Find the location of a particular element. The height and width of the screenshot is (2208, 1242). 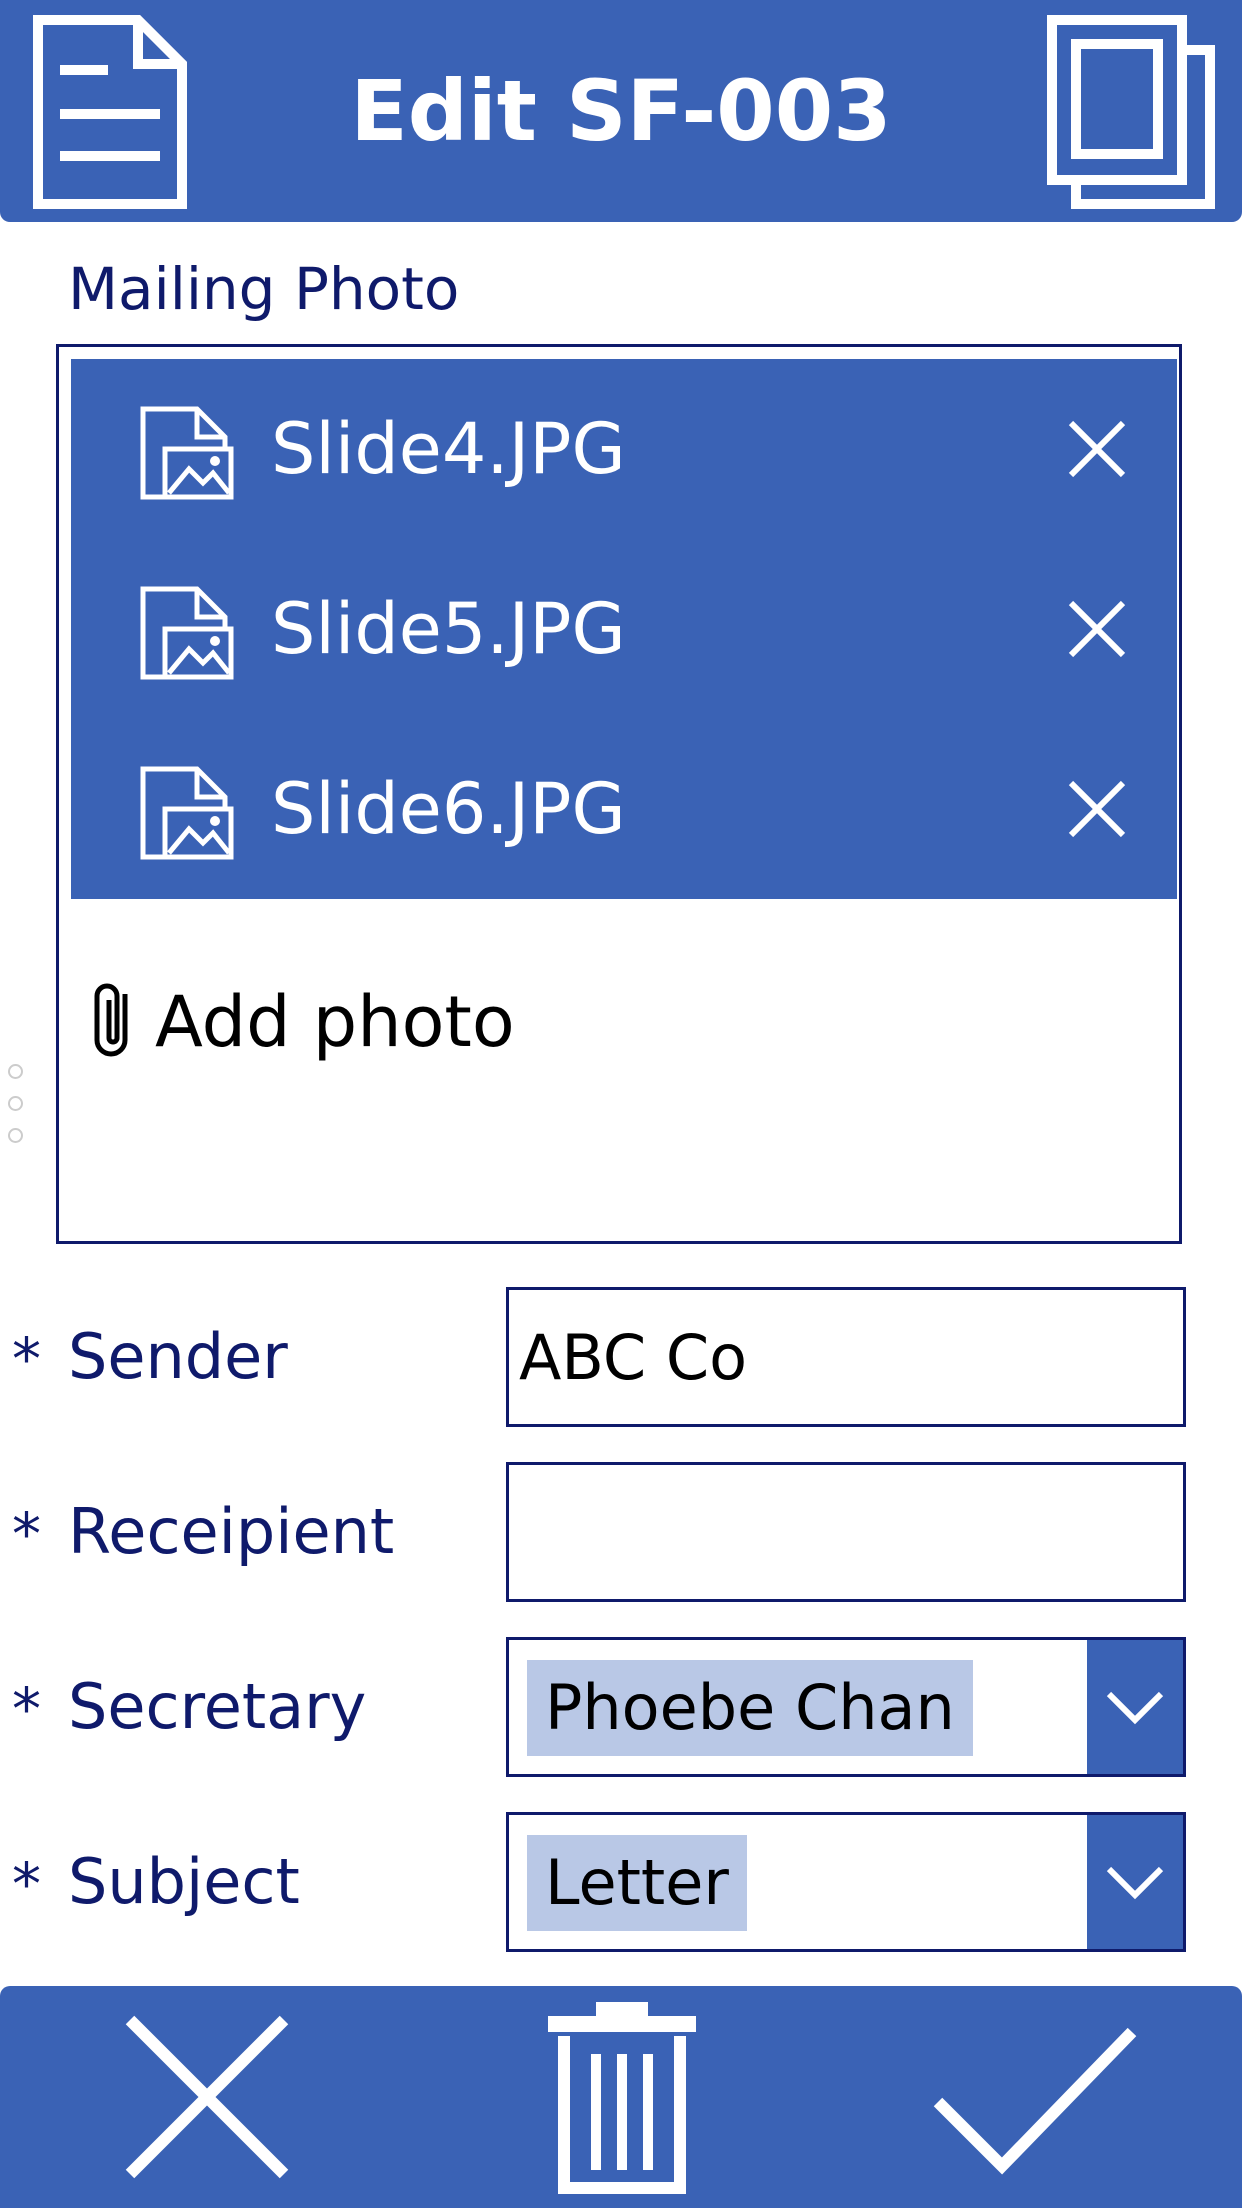

document-icon is located at coordinates (112, 112).